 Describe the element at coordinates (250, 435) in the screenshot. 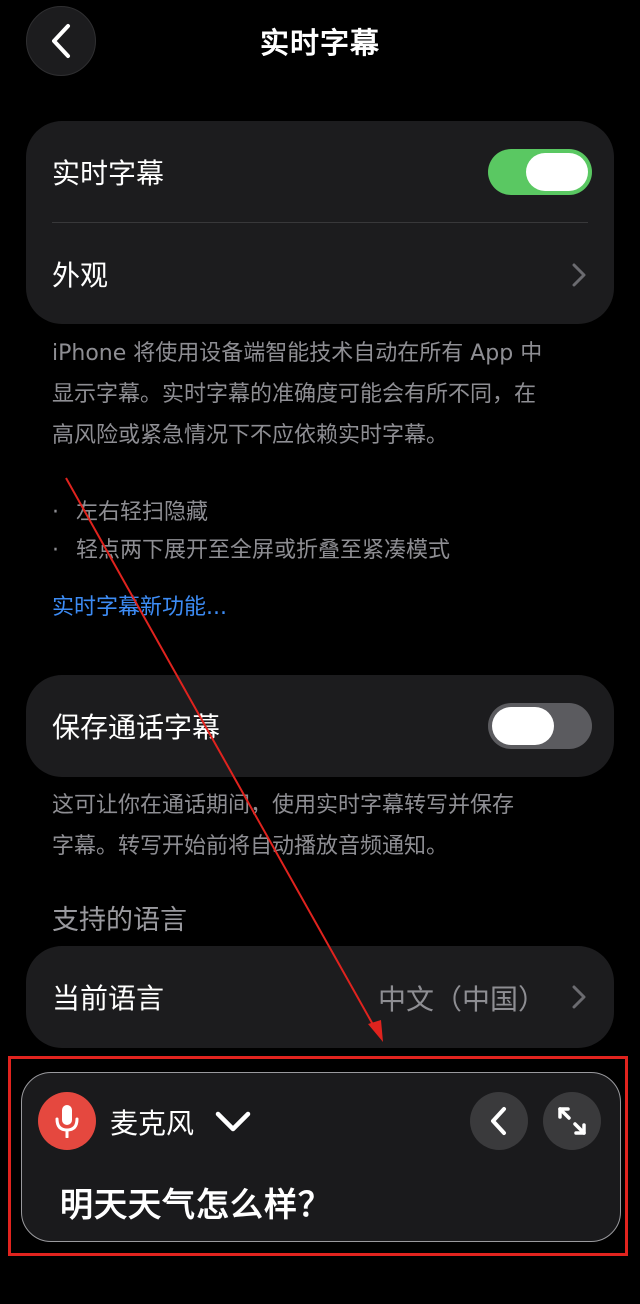

I see `description-line: 高风险或紧急情况下不应依赖实时字幕。` at that location.